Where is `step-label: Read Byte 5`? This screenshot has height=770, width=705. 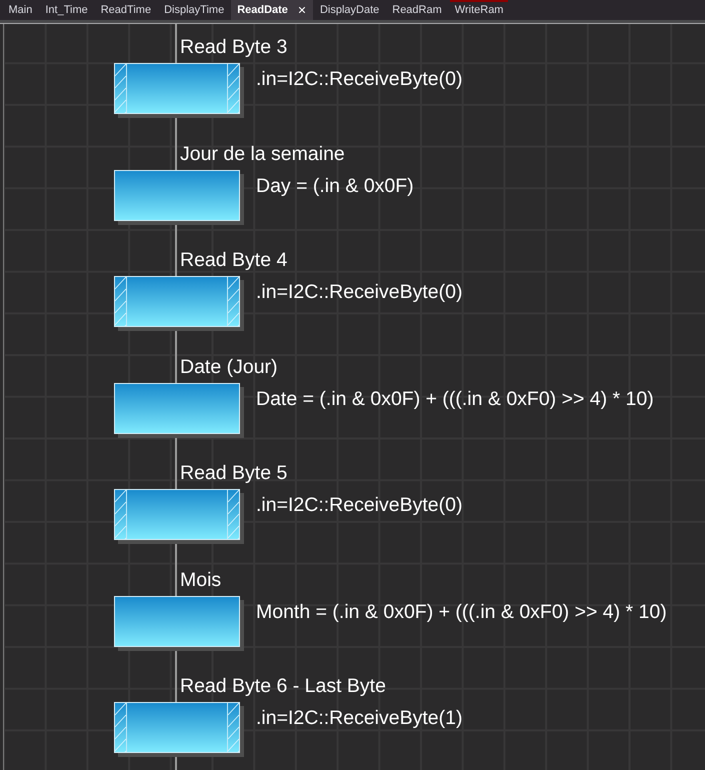 step-label: Read Byte 5 is located at coordinates (234, 473).